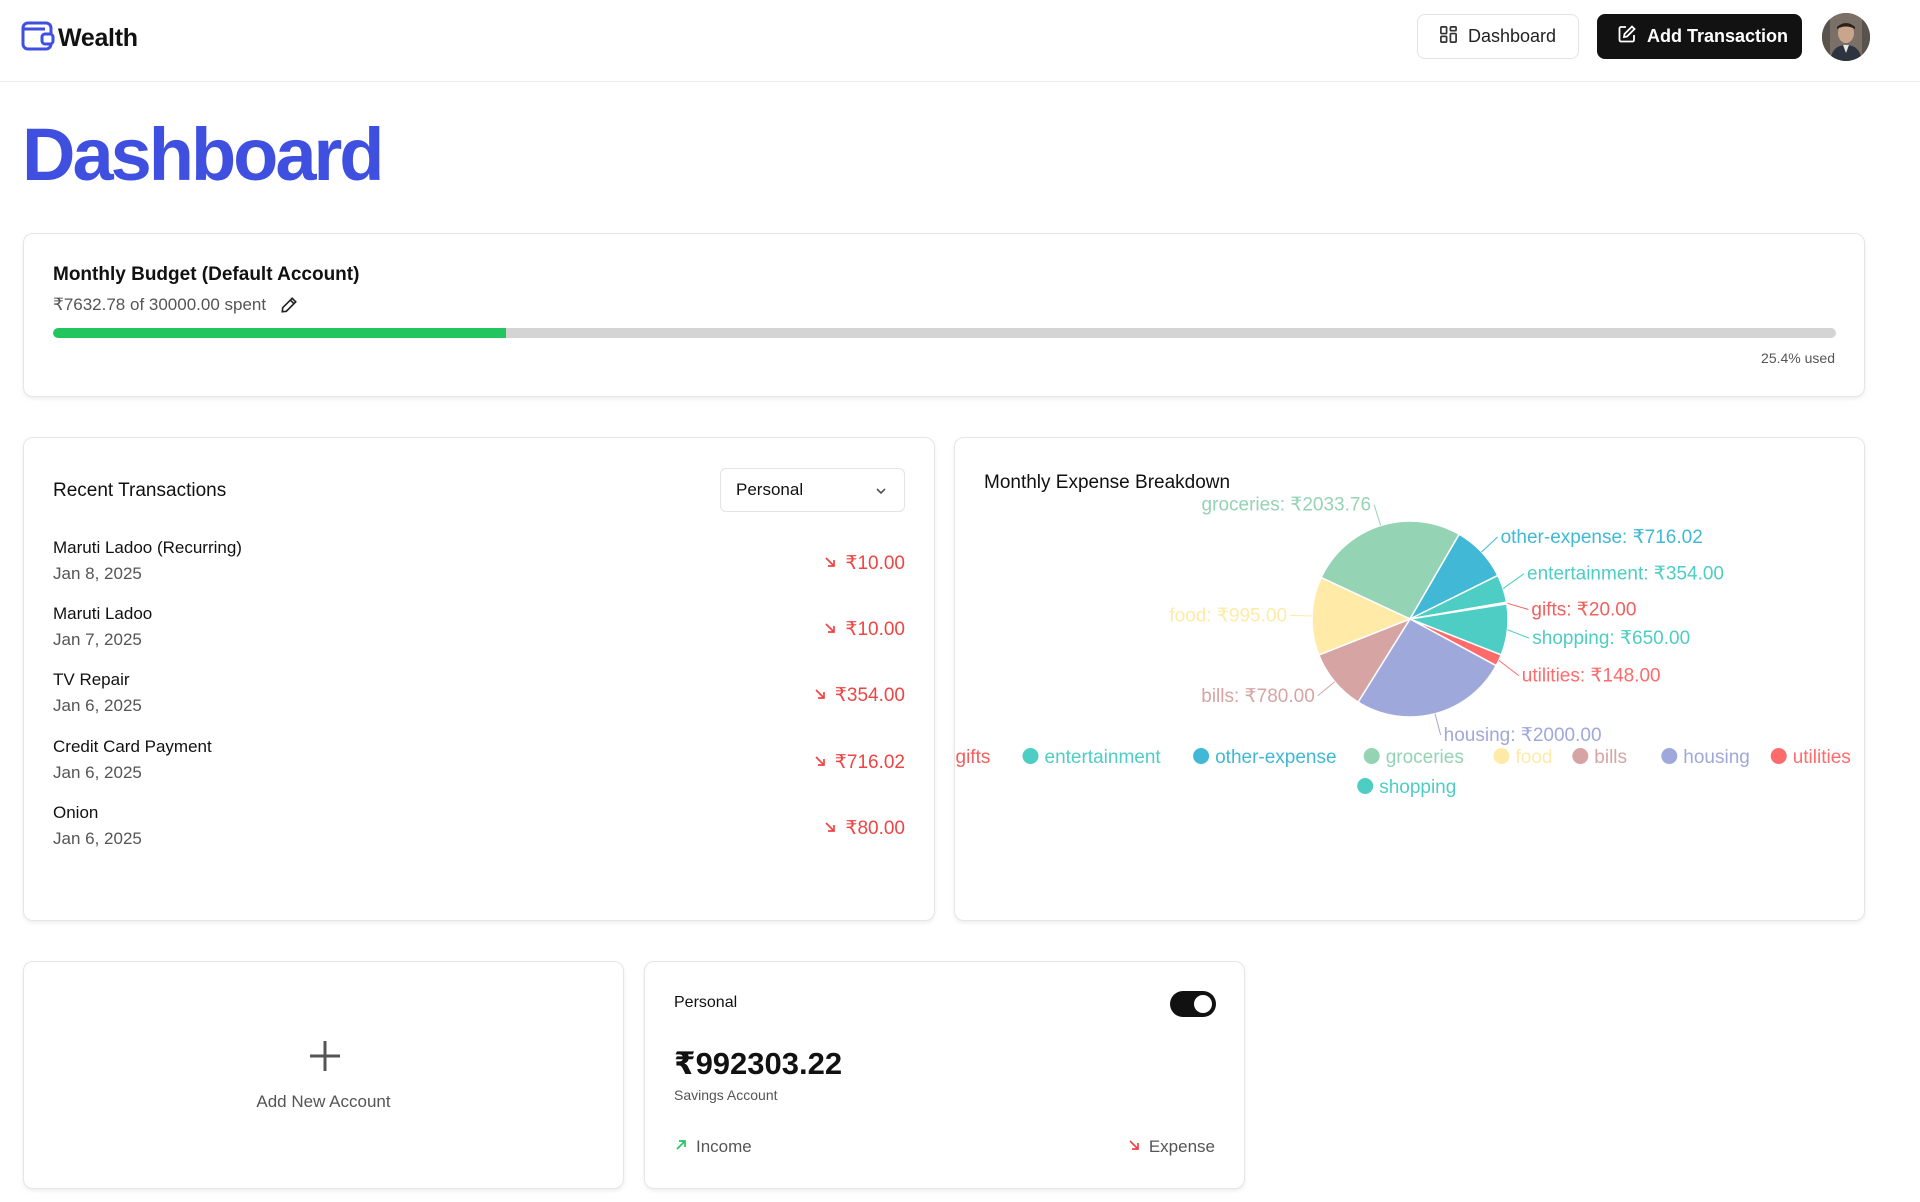 This screenshot has width=1920, height=1202. Describe the element at coordinates (1489, 544) in the screenshot. I see `pie-leader-other-expense` at that location.